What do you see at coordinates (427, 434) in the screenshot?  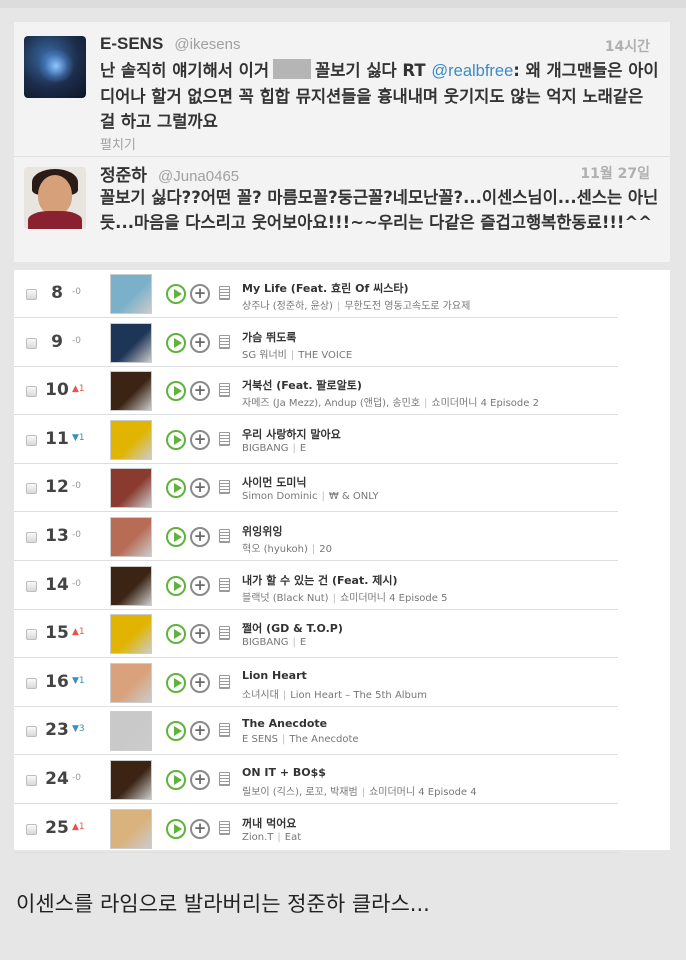 I see `song-title: 우리 사랑하지 말아요` at bounding box center [427, 434].